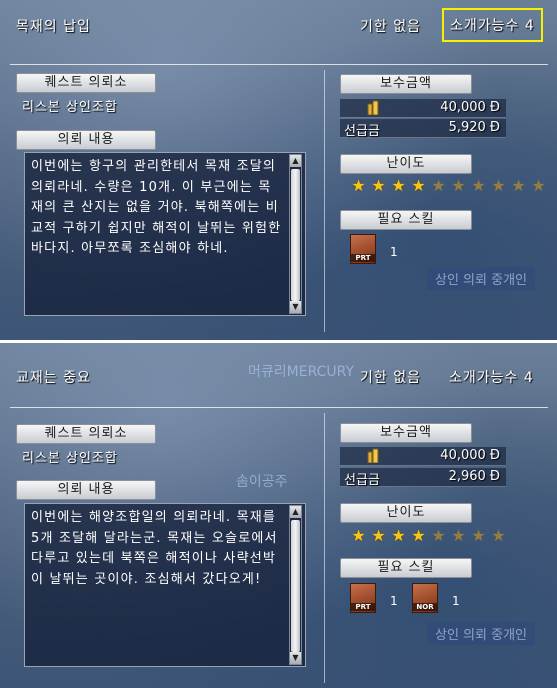 The image size is (557, 688). What do you see at coordinates (423, 478) in the screenshot?
I see `advance-row: 선급금 2,960 Ð` at bounding box center [423, 478].